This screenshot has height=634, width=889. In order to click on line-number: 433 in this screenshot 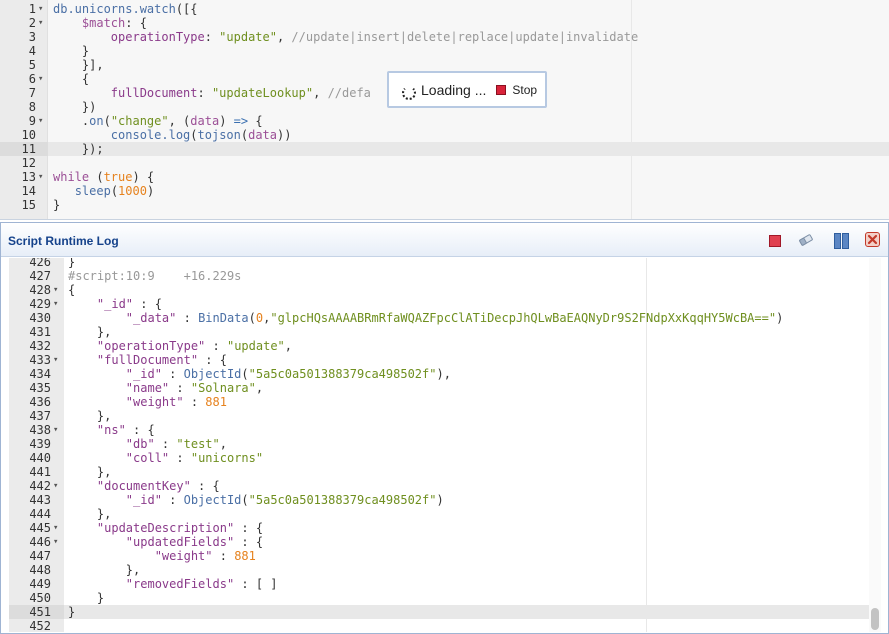, I will do `click(40, 360)`.